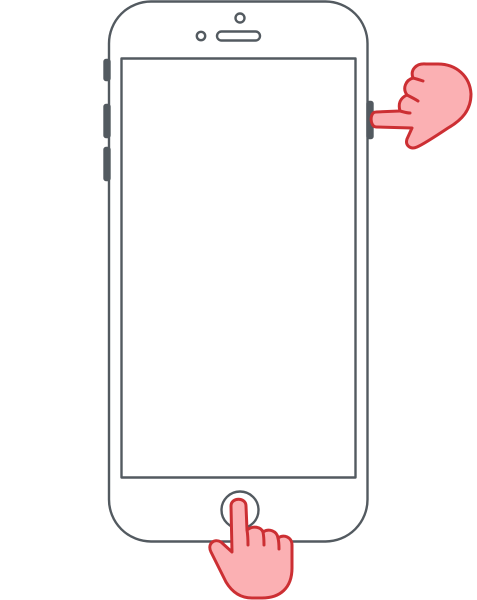 The height and width of the screenshot is (600, 477). Describe the element at coordinates (240, 18) in the screenshot. I see `camera-icon` at that location.